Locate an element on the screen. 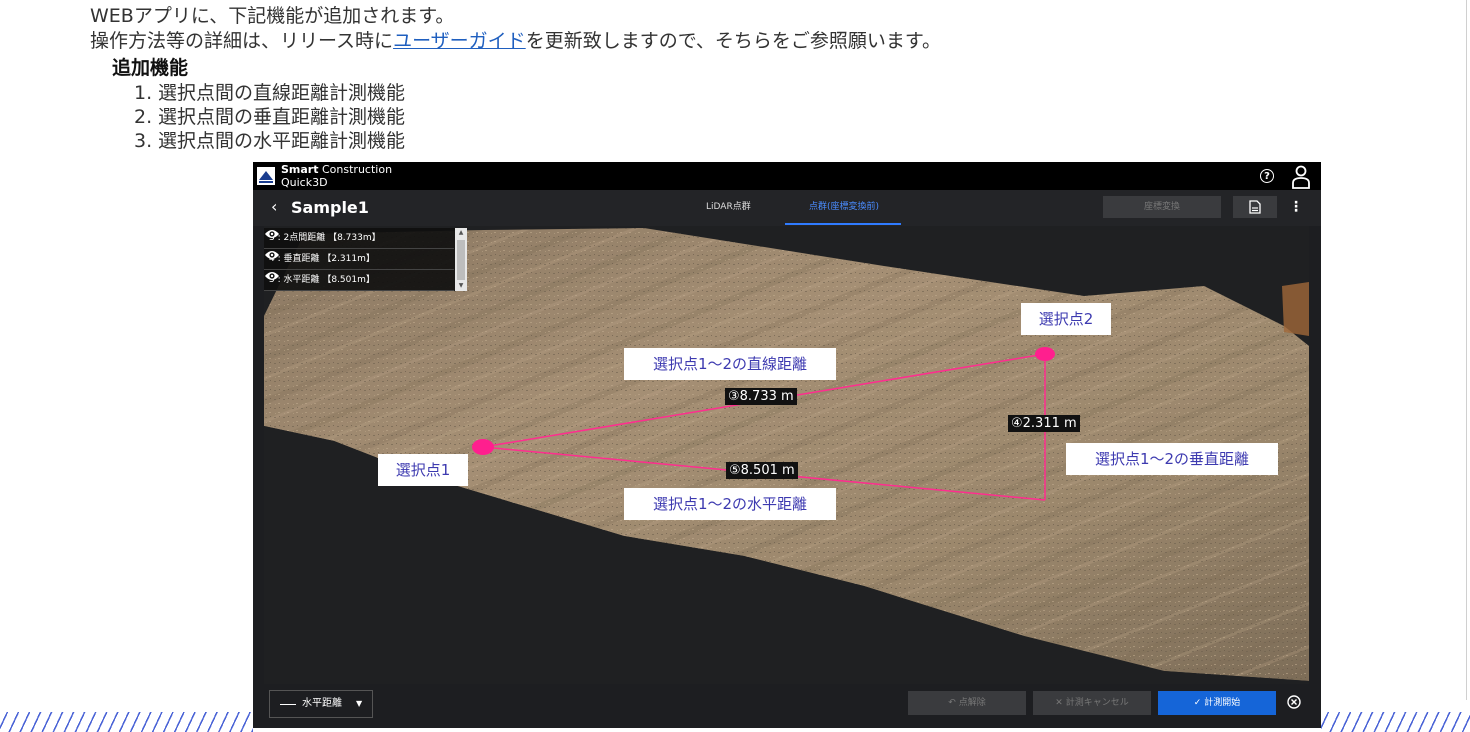 The width and height of the screenshot is (1470, 732). measurement-list-scrollbar: ▲ ▼ is located at coordinates (461, 259).